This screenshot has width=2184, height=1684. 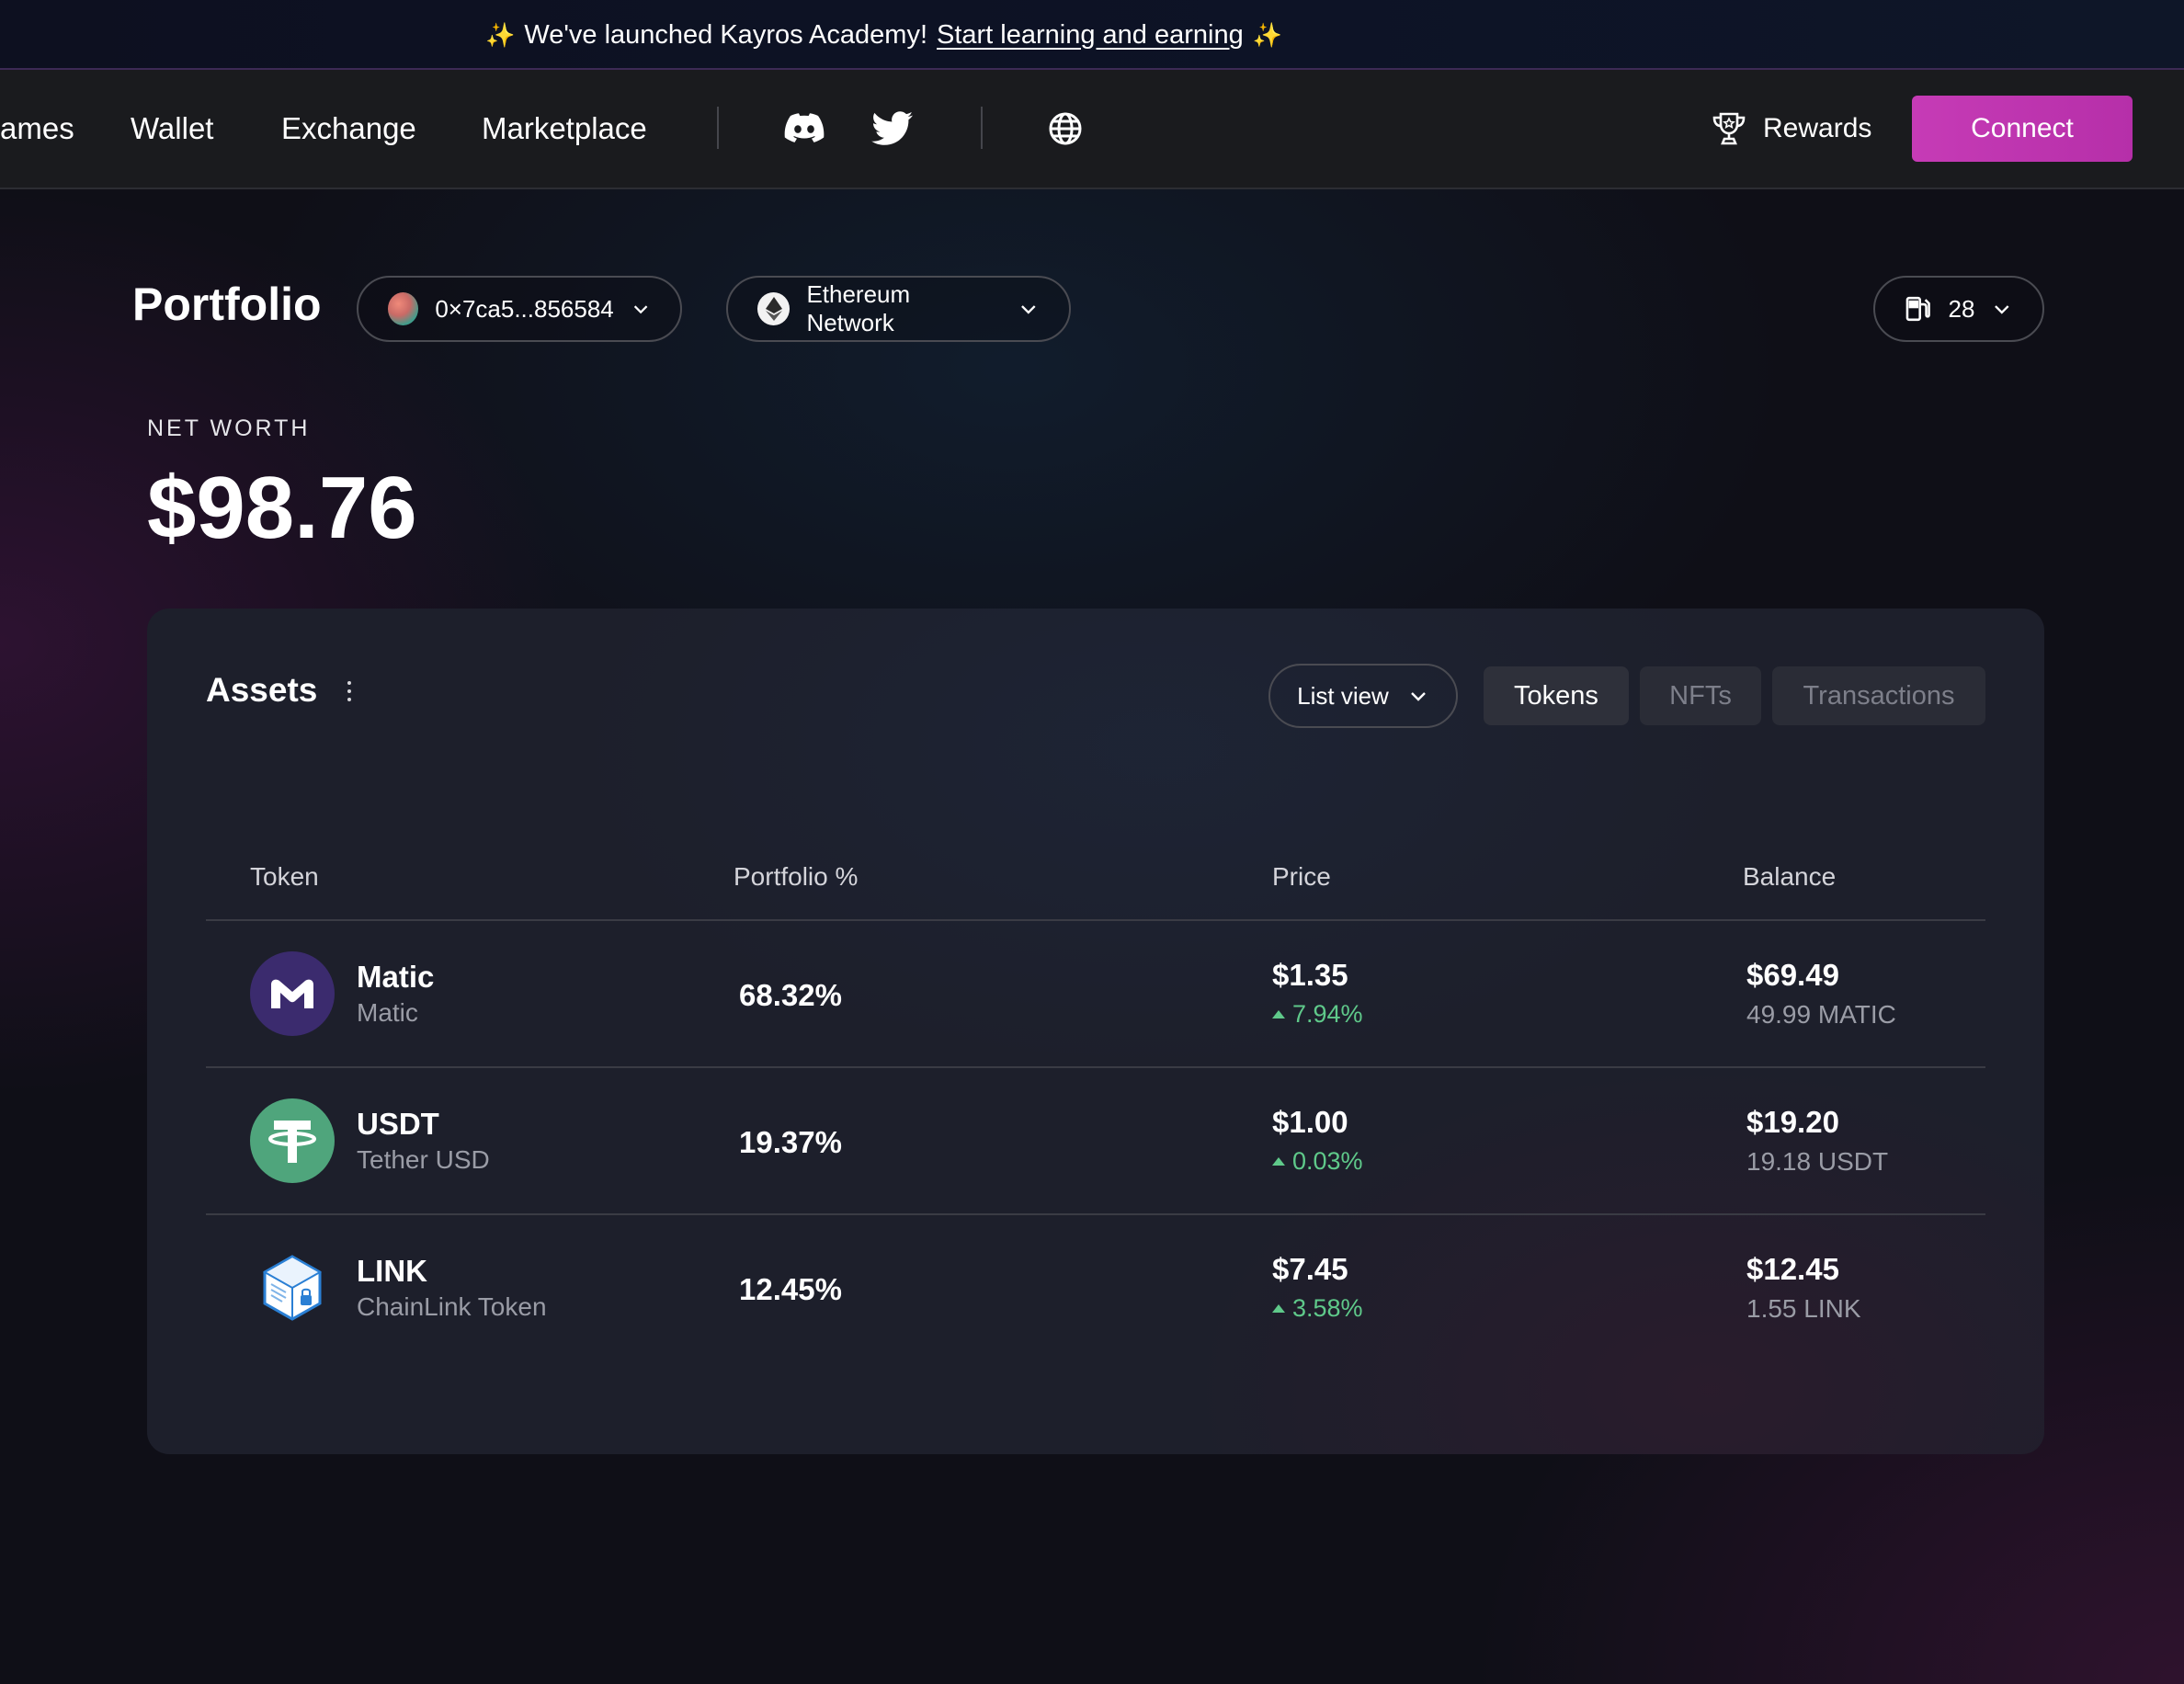 What do you see at coordinates (172, 129) in the screenshot?
I see `nav-item-wallet: Wallet` at bounding box center [172, 129].